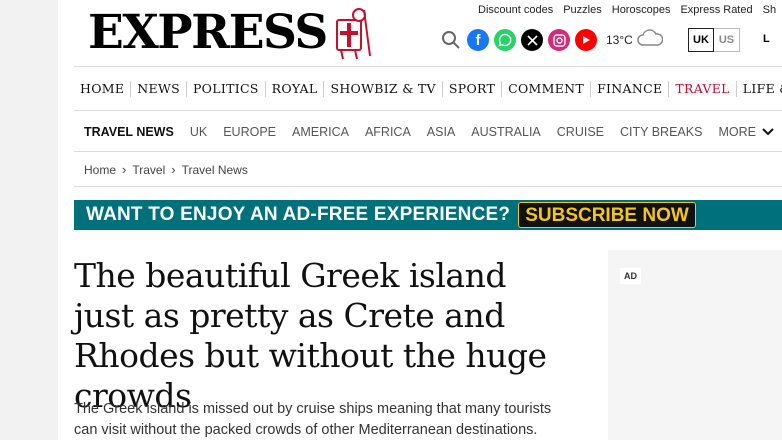  I want to click on header-tools: f 13°C, so click(552, 40).